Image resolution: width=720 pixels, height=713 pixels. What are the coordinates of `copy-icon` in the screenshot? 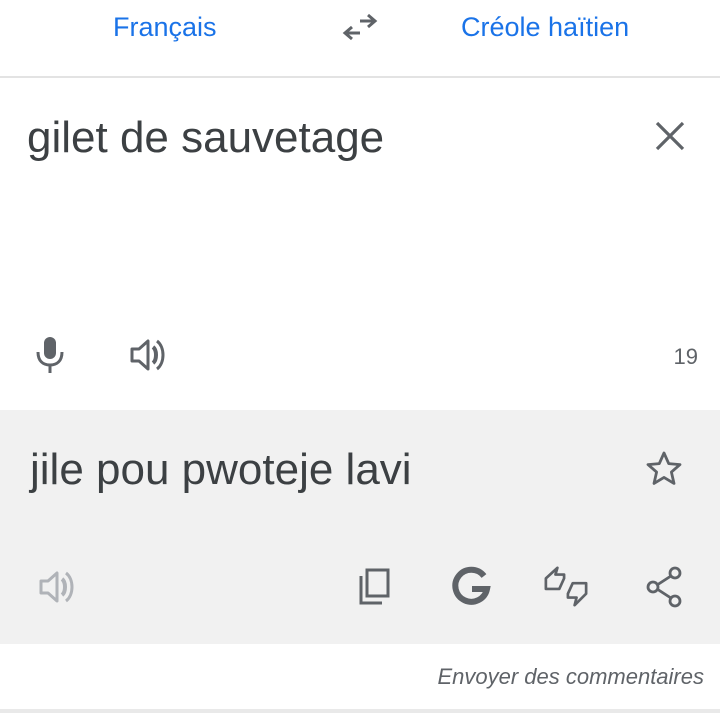 It's located at (374, 586).